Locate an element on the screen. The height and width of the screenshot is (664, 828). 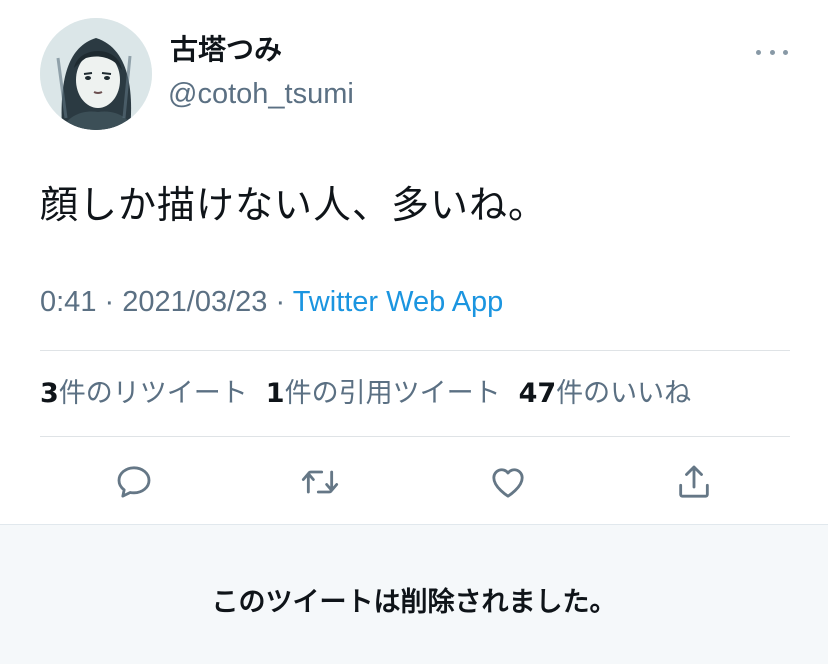
tweet-time: 0:41 is located at coordinates (68, 302).